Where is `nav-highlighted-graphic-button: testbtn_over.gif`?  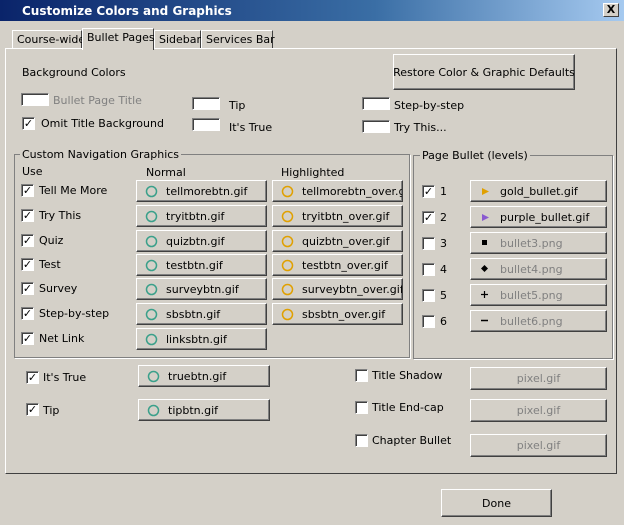
nav-highlighted-graphic-button: testbtn_over.gif is located at coordinates (337, 265).